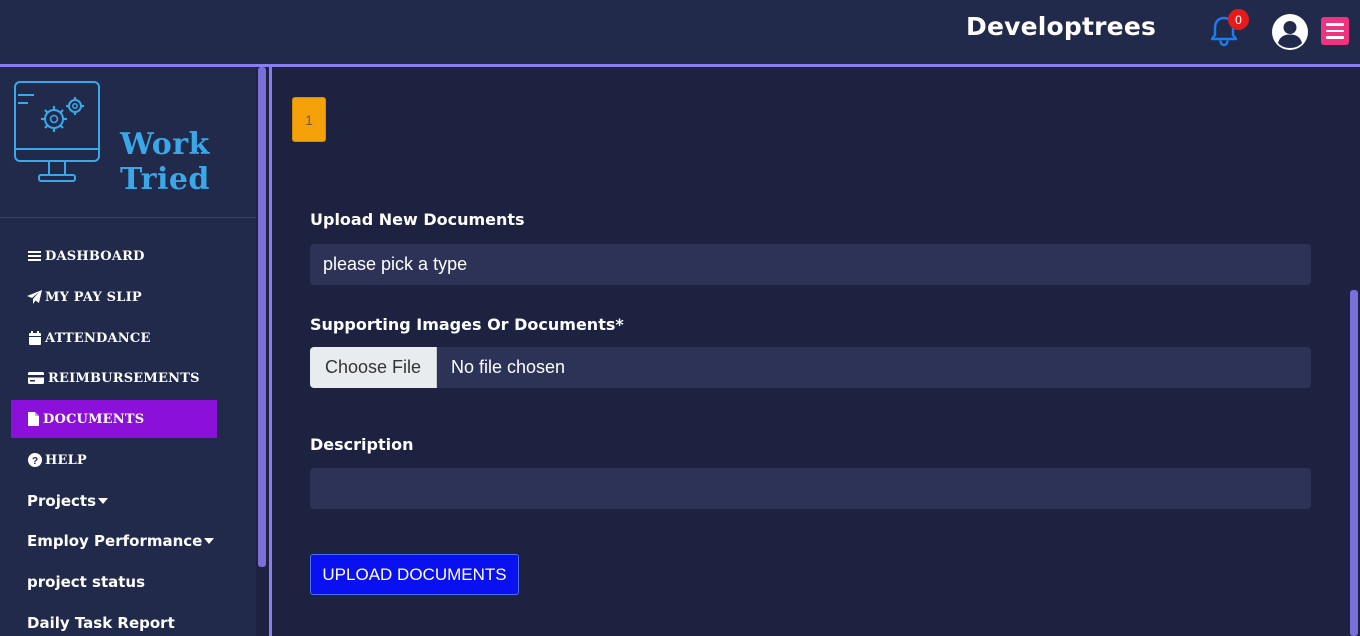 The height and width of the screenshot is (636, 1360). I want to click on upload-documents-button: UPLOAD DOCUMENTS, so click(414, 574).